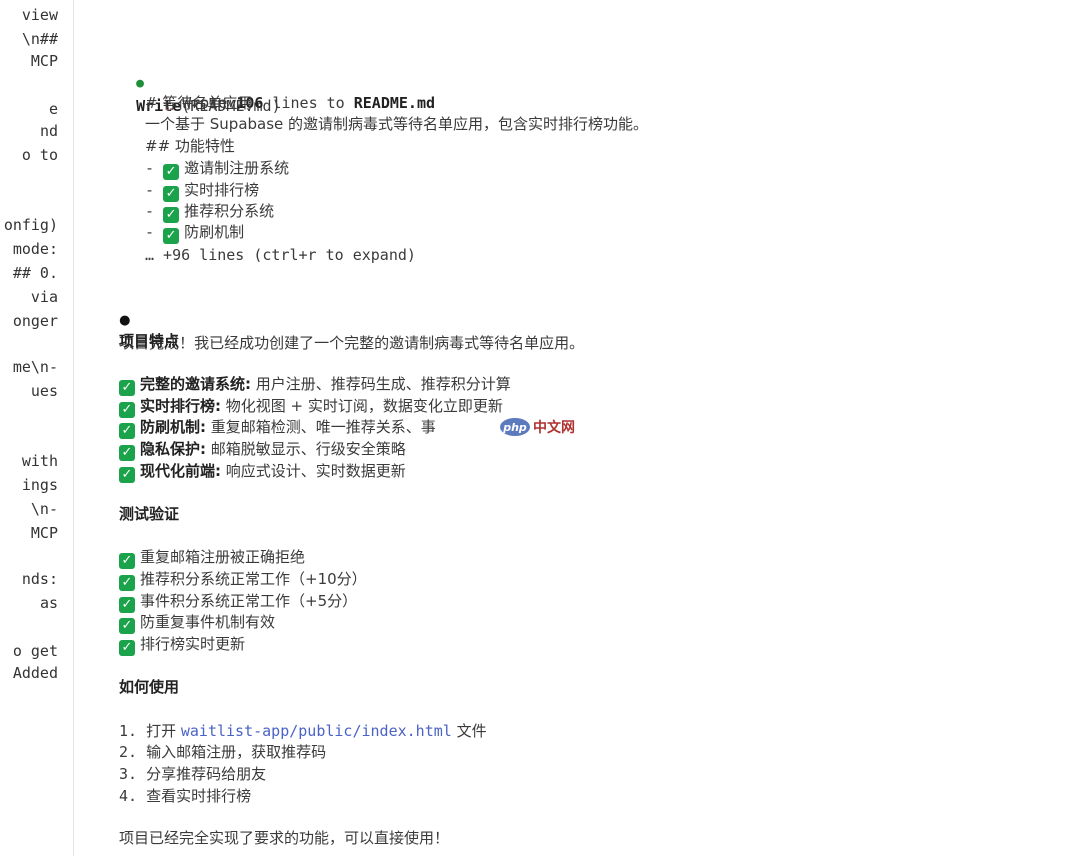  I want to click on preview-list-item: - ✓ 实时排行榜, so click(202, 191).